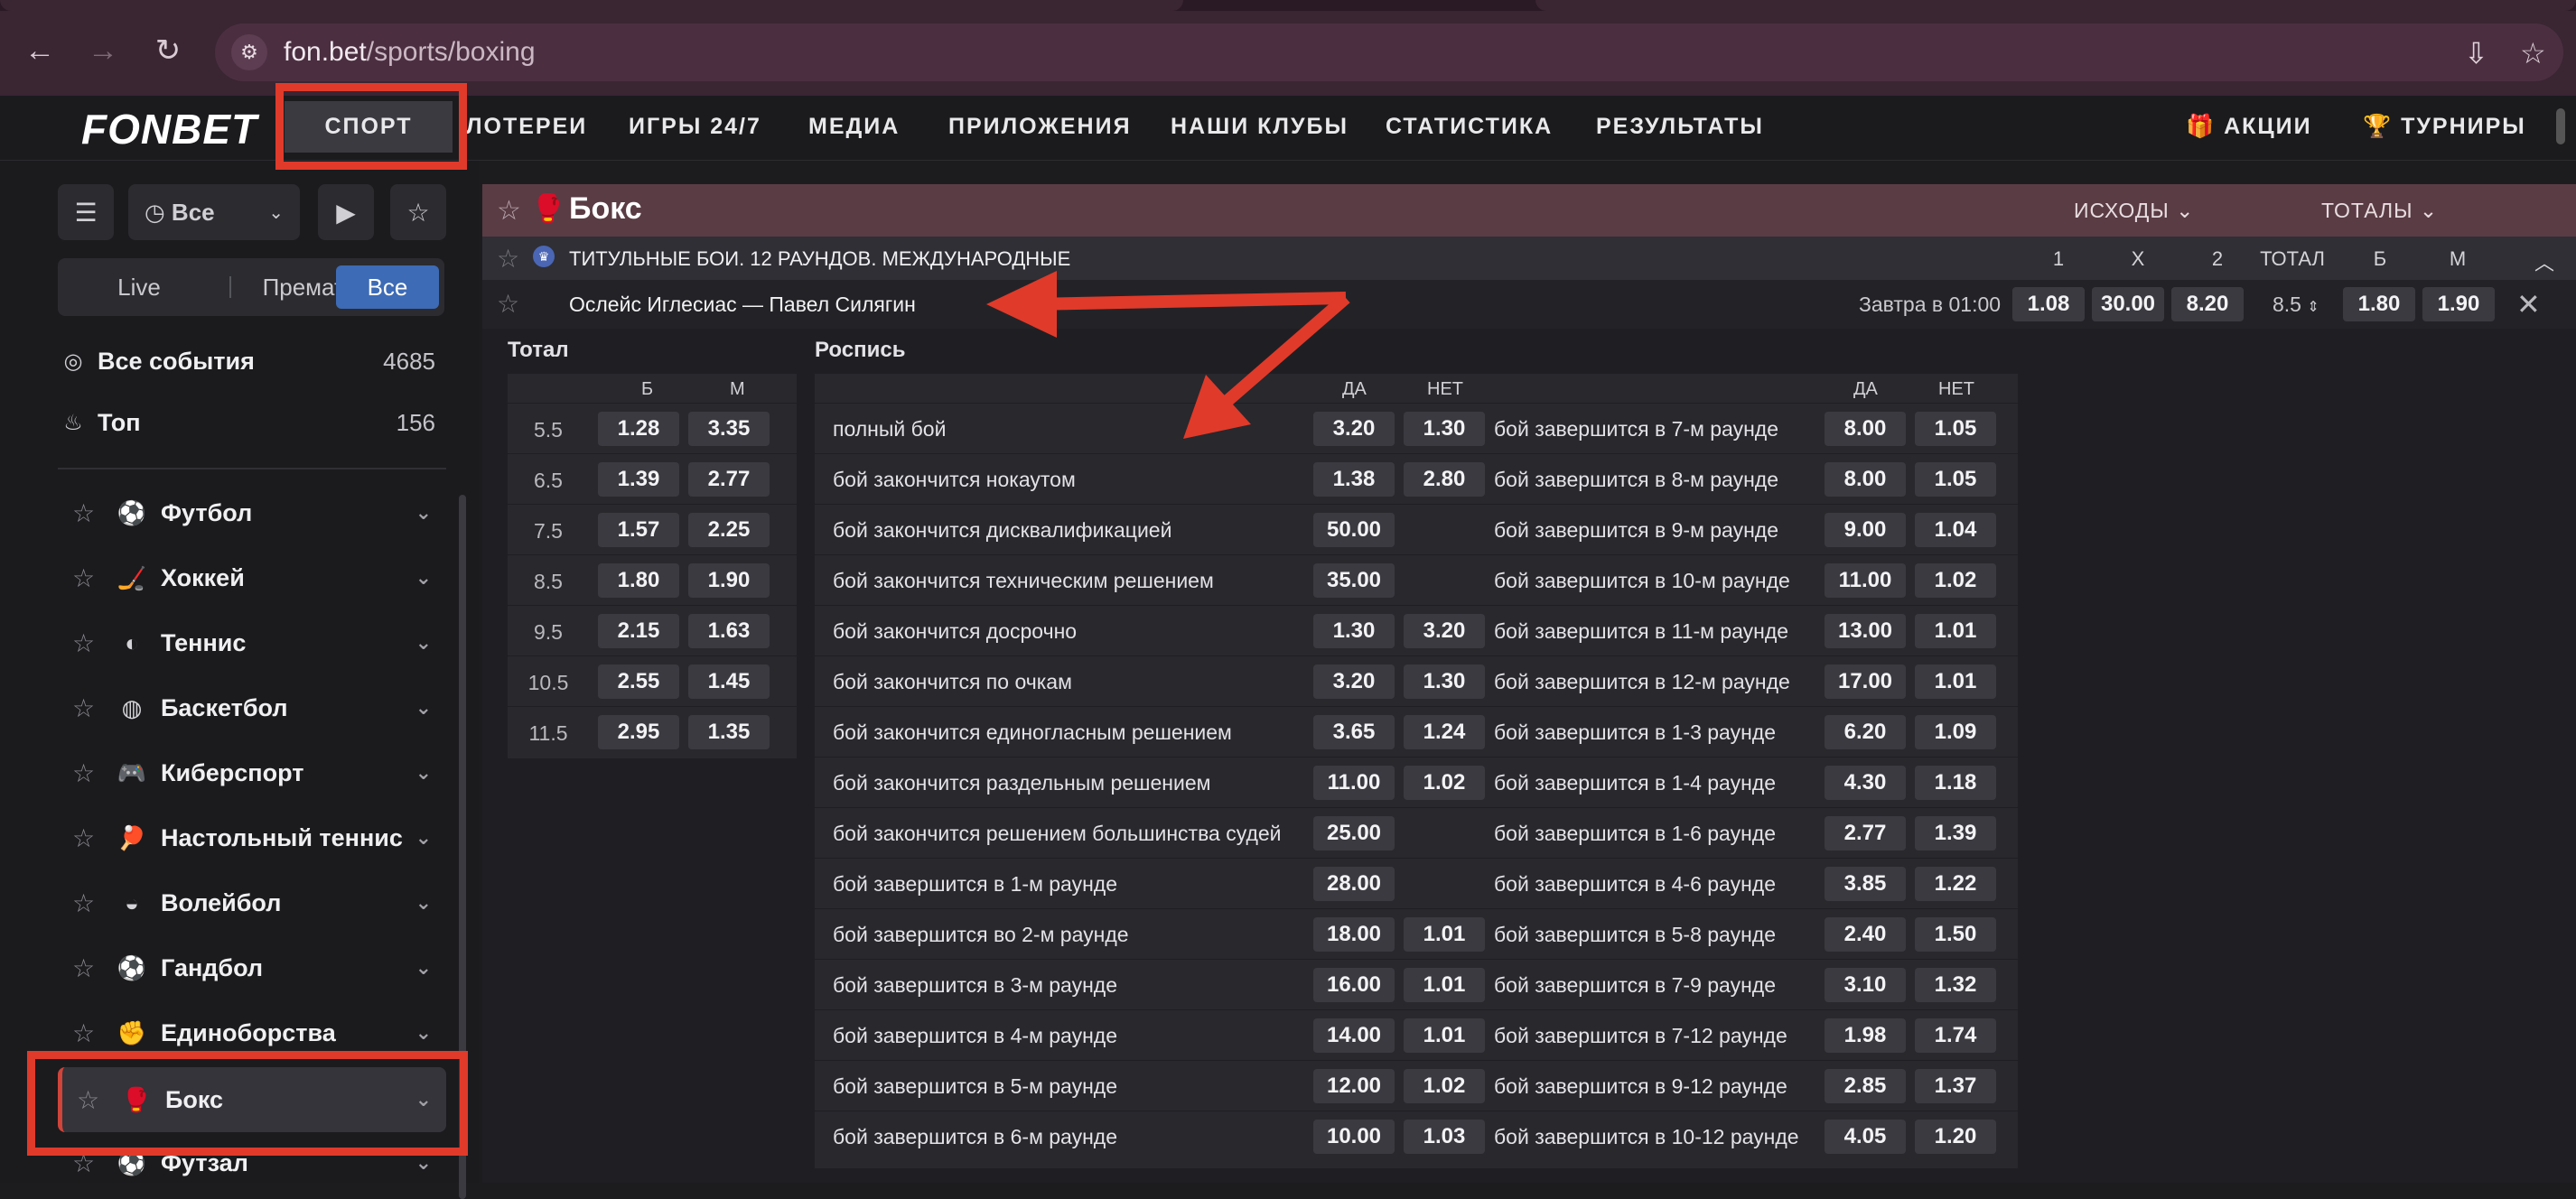 The width and height of the screenshot is (2576, 1199). What do you see at coordinates (1040, 127) in the screenshot?
I see `nav-apps: ПРИЛОЖЕНИЯ` at bounding box center [1040, 127].